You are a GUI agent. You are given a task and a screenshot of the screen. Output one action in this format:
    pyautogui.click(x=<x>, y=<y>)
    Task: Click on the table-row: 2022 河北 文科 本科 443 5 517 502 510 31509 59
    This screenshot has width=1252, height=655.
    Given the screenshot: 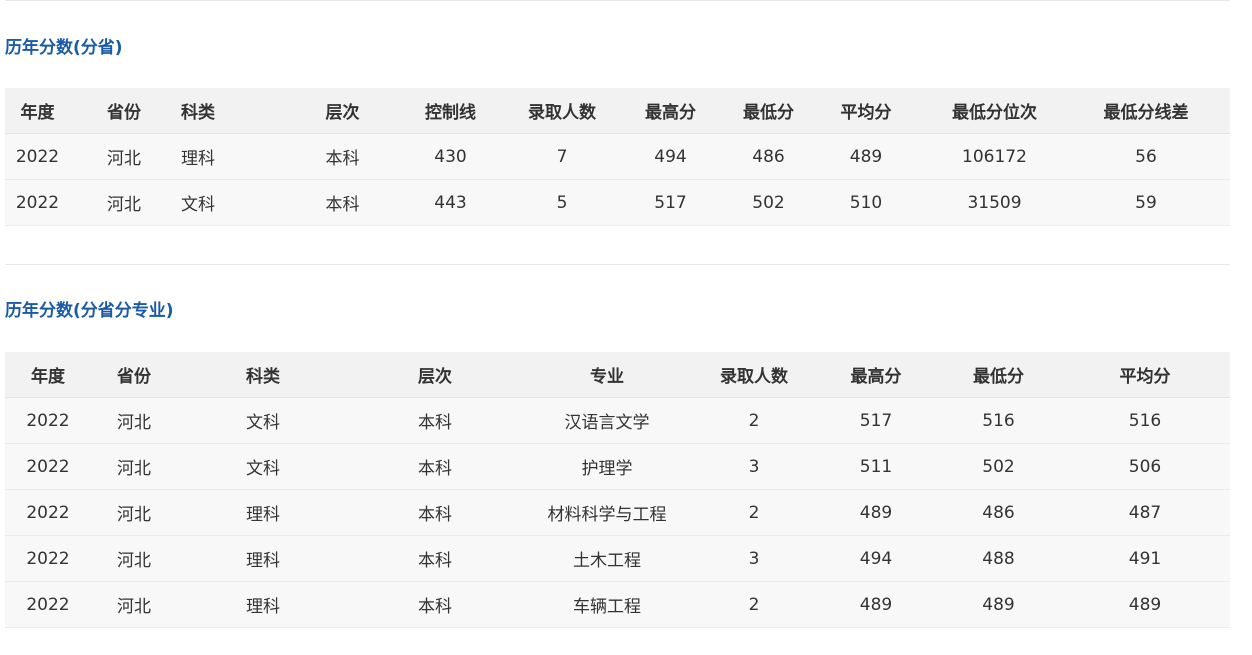 What is the action you would take?
    pyautogui.click(x=617, y=202)
    